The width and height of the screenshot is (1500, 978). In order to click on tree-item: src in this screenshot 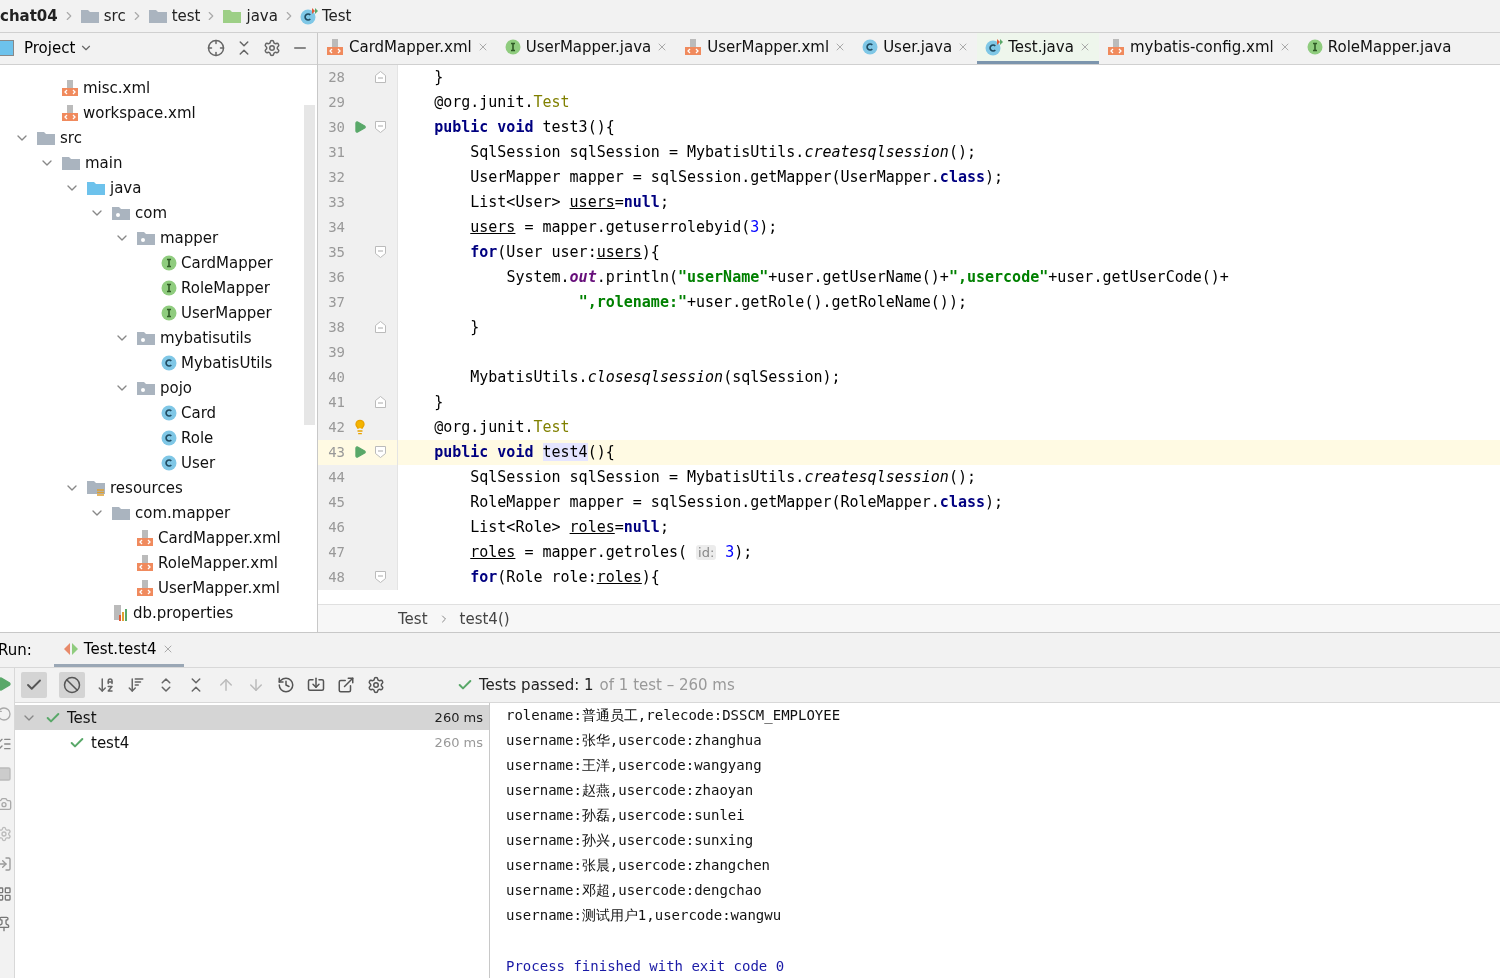, I will do `click(71, 138)`.